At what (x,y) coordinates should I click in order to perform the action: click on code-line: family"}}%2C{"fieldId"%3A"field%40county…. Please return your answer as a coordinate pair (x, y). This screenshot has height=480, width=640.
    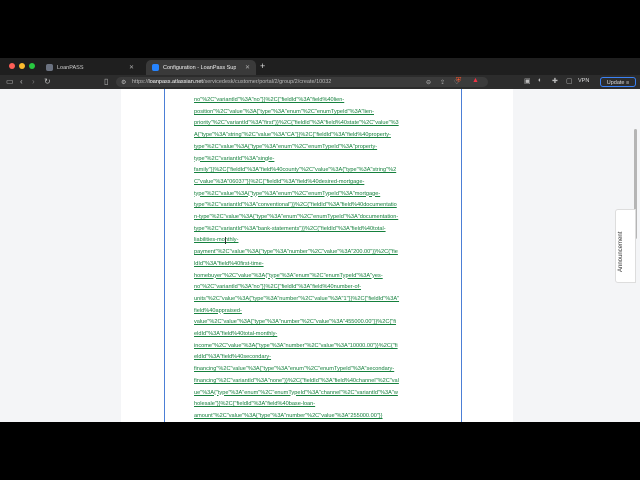
    Looking at the image, I should click on (295, 170).